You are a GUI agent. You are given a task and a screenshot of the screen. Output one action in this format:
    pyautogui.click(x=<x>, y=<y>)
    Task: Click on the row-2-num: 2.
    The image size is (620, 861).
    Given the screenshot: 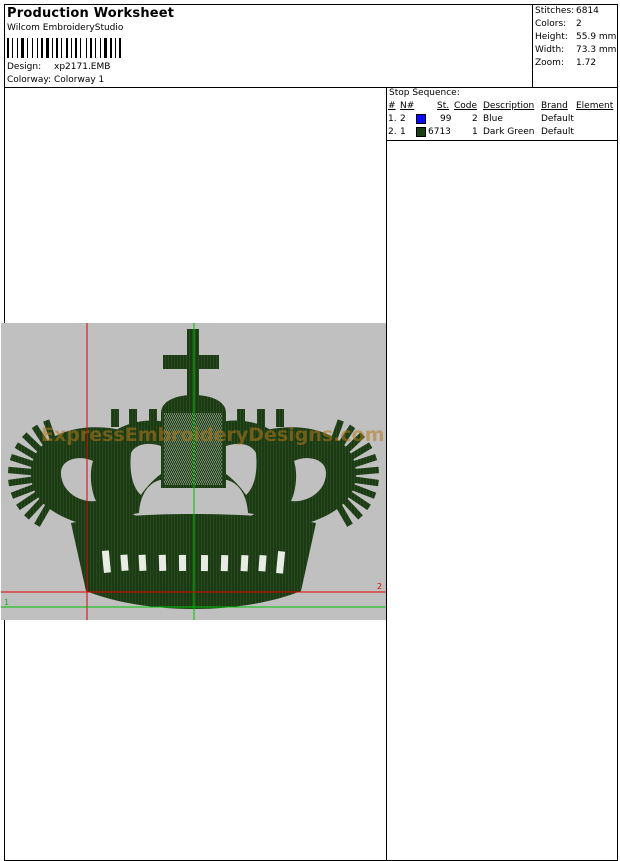 What is the action you would take?
    pyautogui.click(x=392, y=132)
    